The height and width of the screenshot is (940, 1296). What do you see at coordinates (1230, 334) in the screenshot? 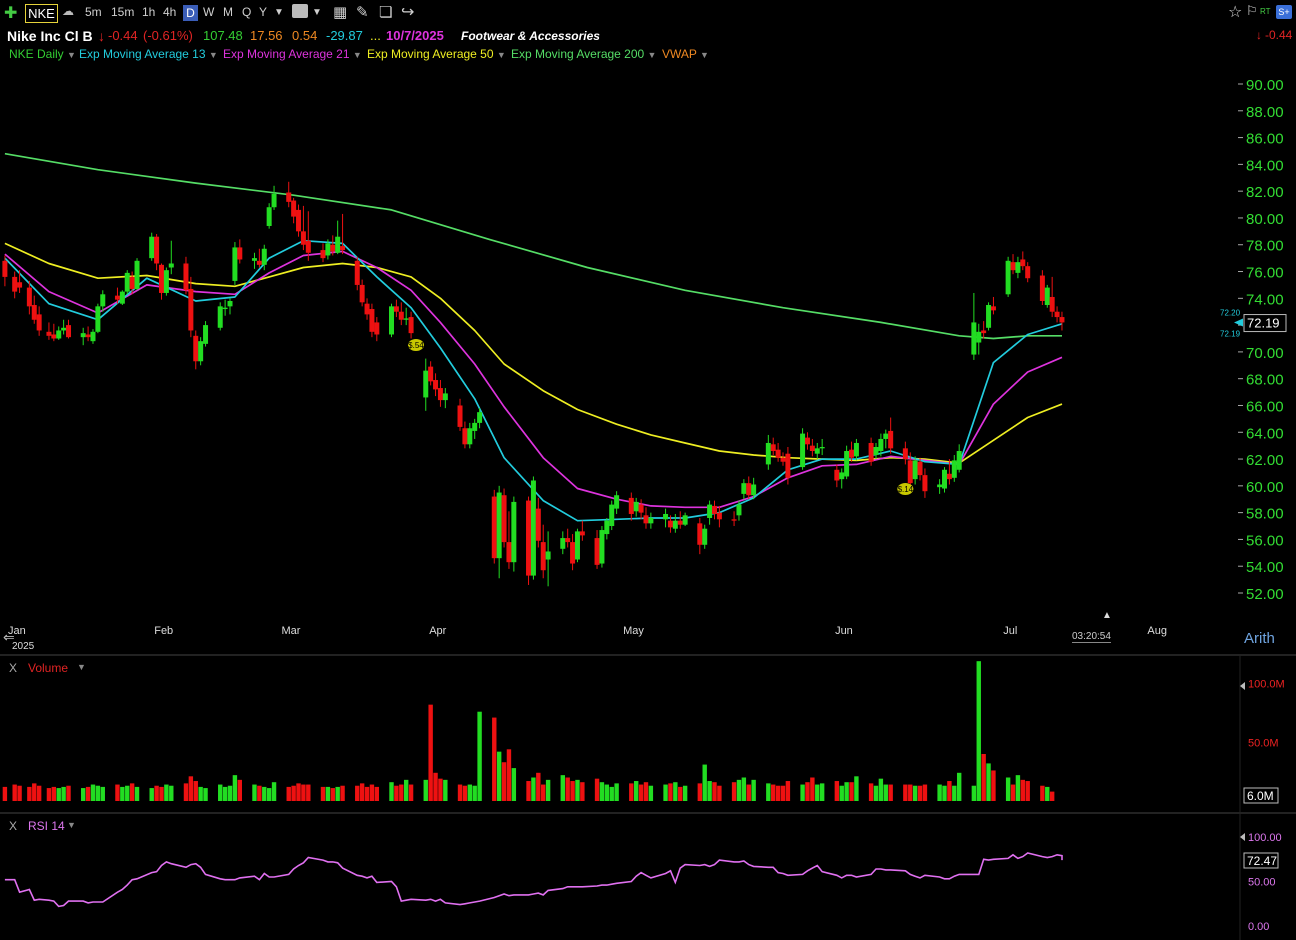
I see `ema200-value-label: 72.19` at bounding box center [1230, 334].